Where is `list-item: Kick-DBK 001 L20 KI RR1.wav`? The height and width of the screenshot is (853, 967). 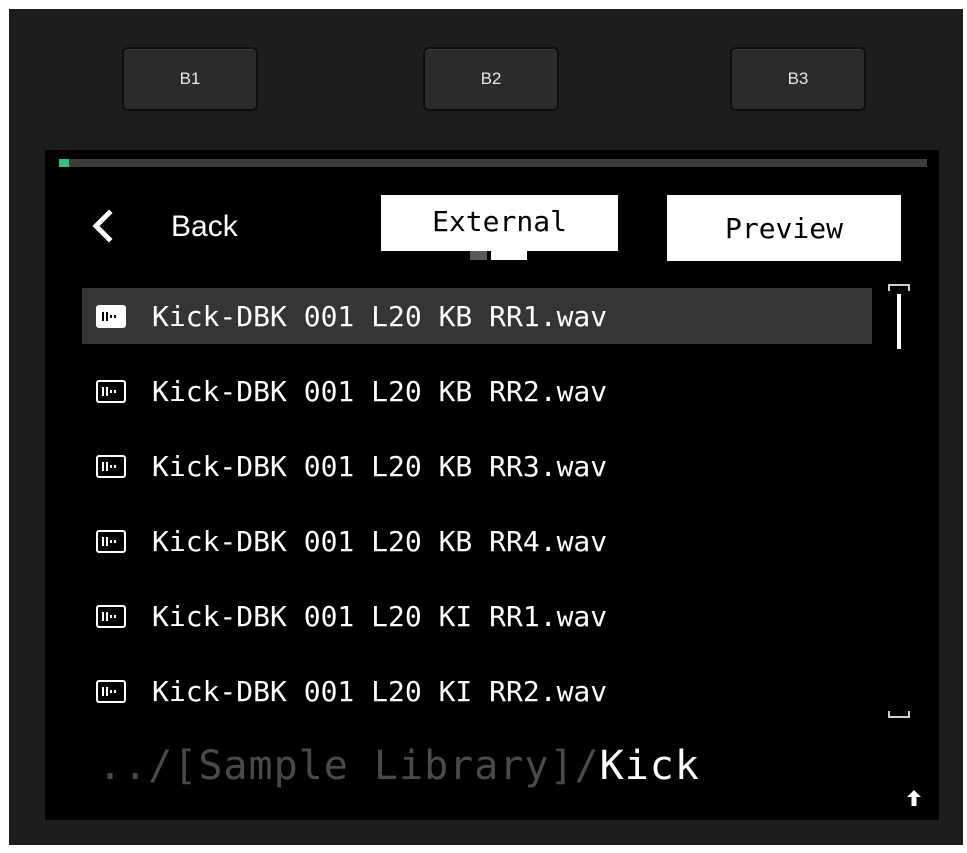 list-item: Kick-DBK 001 L20 KI RR1.wav is located at coordinates (477, 616).